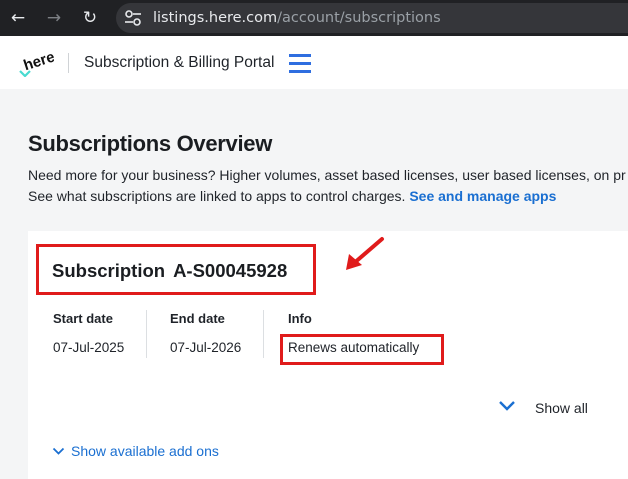 This screenshot has width=628, height=479. Describe the element at coordinates (365, 253) in the screenshot. I see `annotation-arrow-icon` at that location.